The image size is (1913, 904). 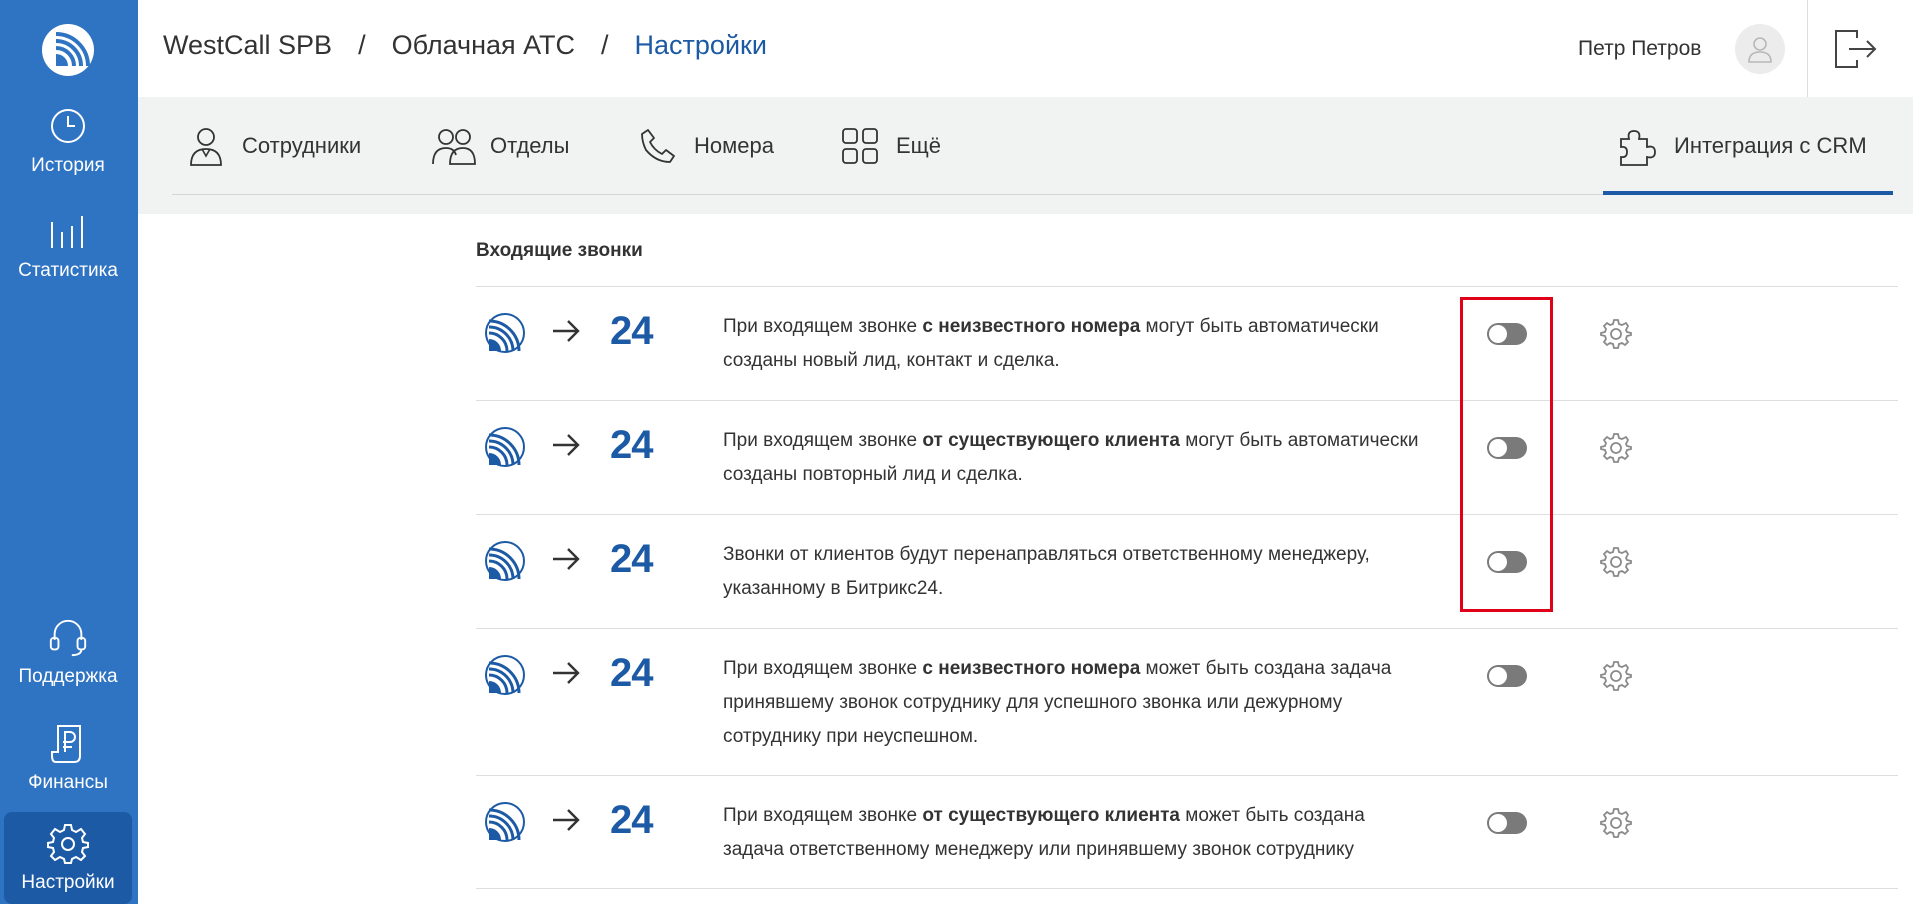 What do you see at coordinates (68, 743) in the screenshot?
I see `ruble-receipt-icon` at bounding box center [68, 743].